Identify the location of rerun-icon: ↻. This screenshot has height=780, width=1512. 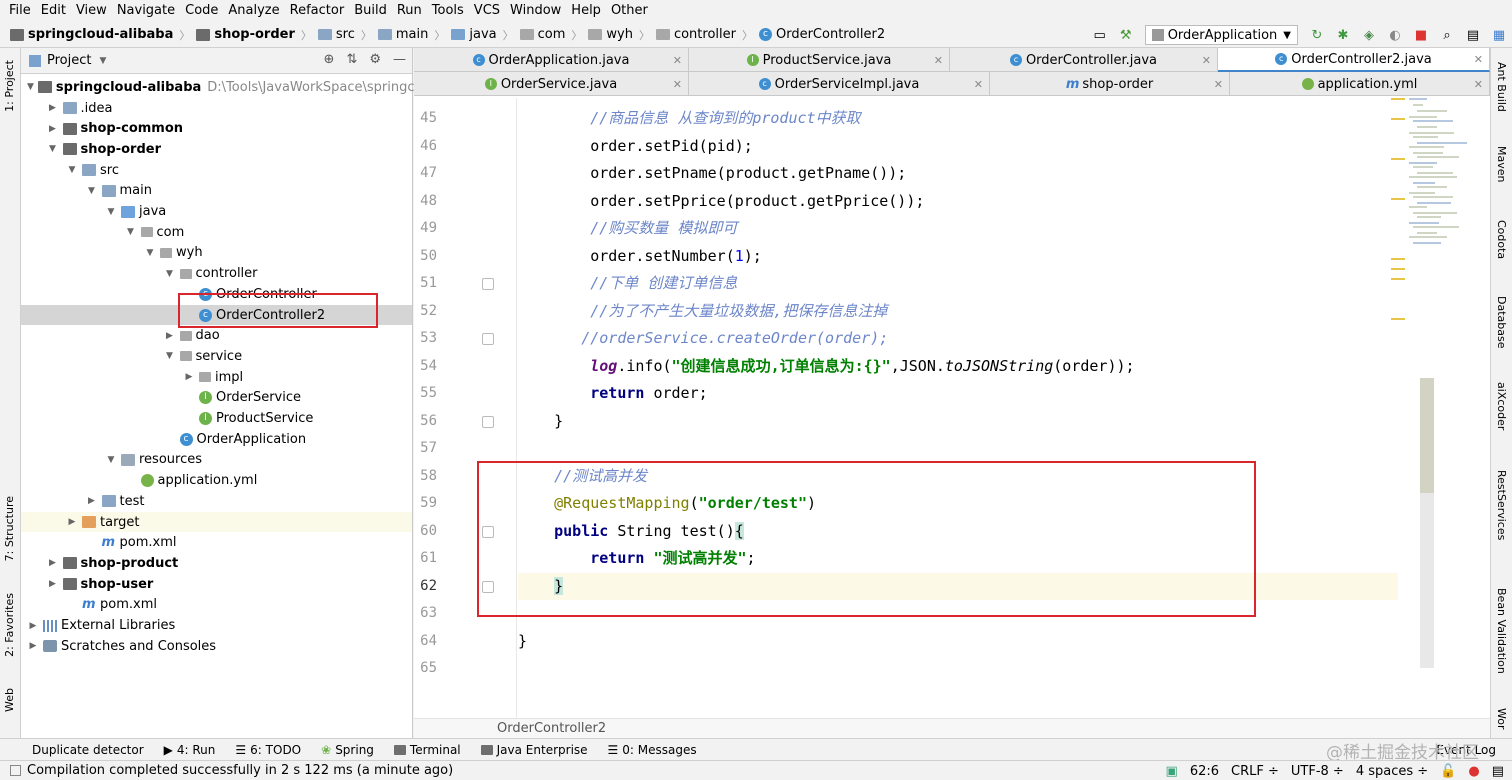
(1317, 35).